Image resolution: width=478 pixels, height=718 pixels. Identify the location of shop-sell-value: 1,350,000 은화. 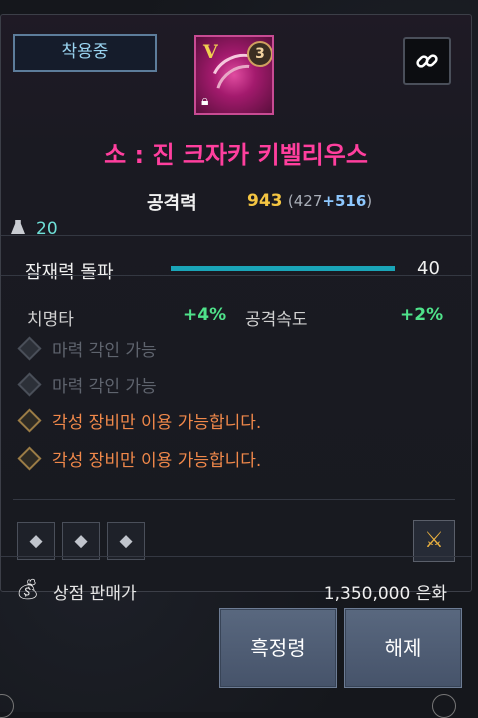
(385, 594).